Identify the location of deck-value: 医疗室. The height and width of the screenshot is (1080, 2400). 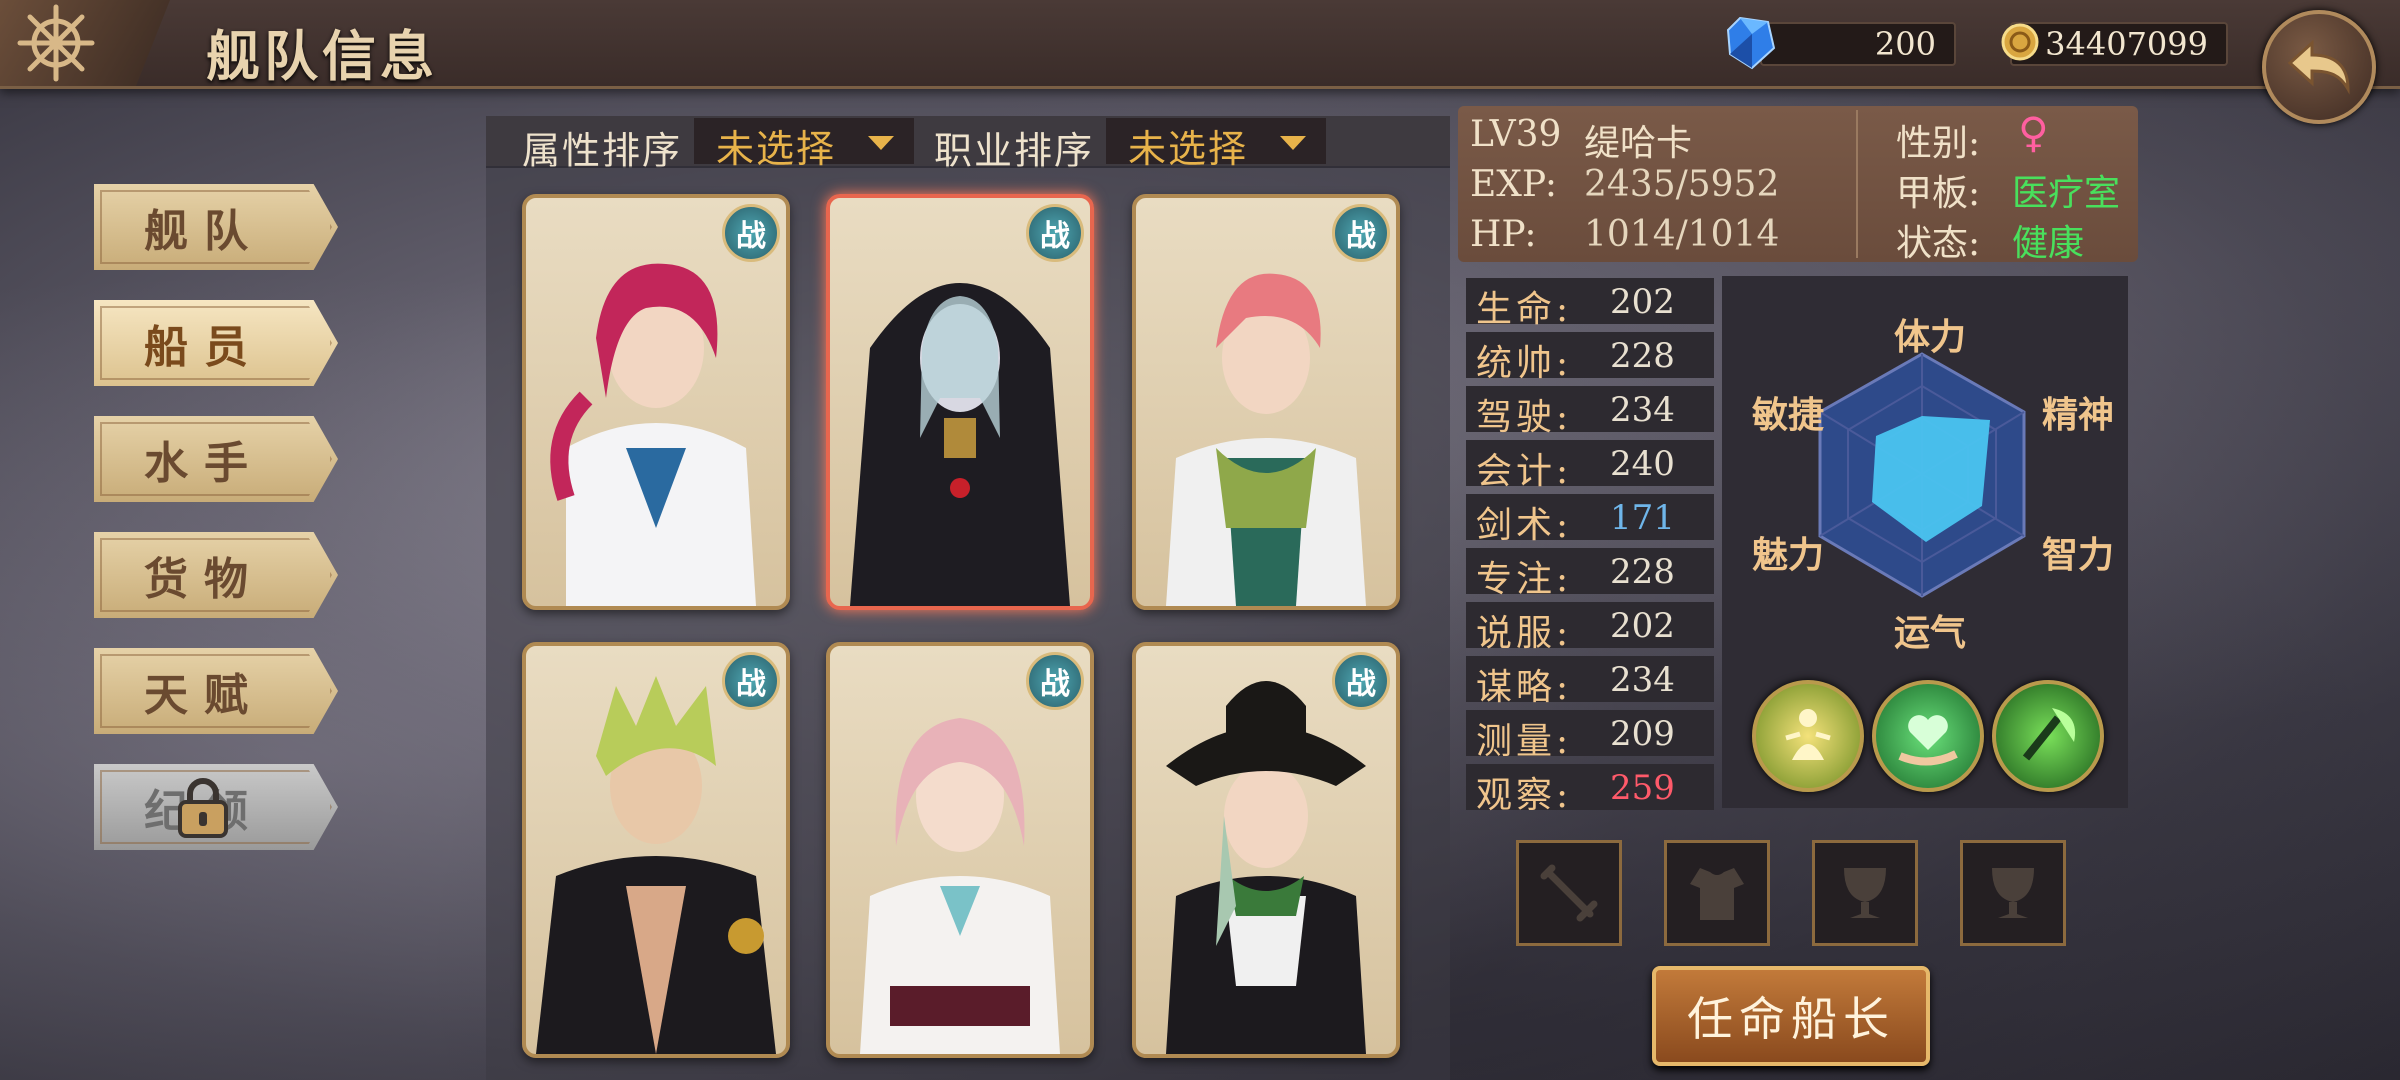
(2066, 193).